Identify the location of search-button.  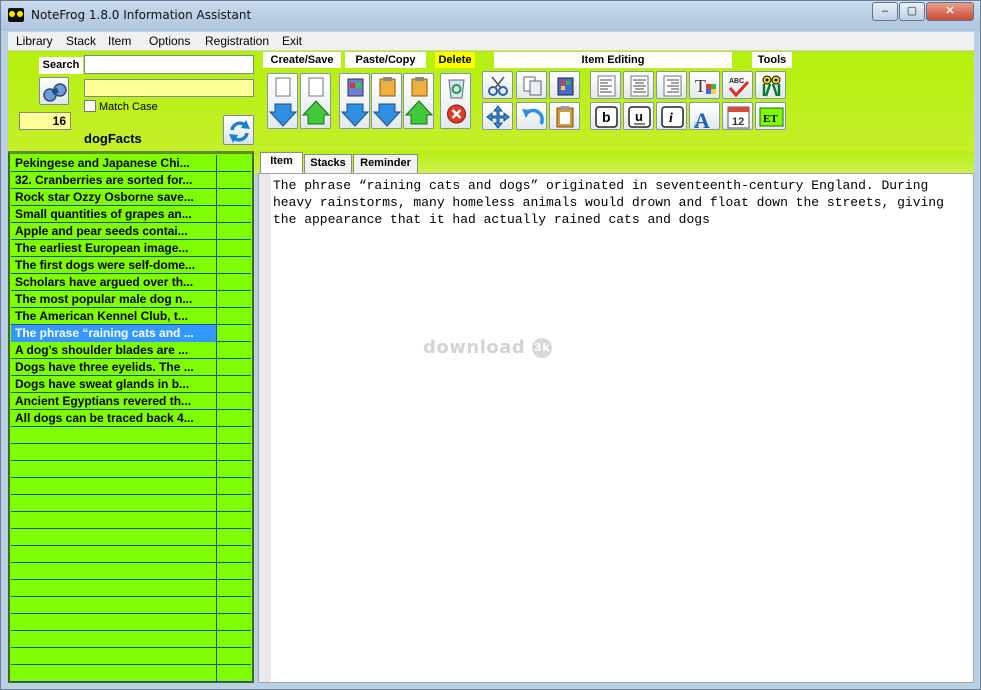
(54, 91).